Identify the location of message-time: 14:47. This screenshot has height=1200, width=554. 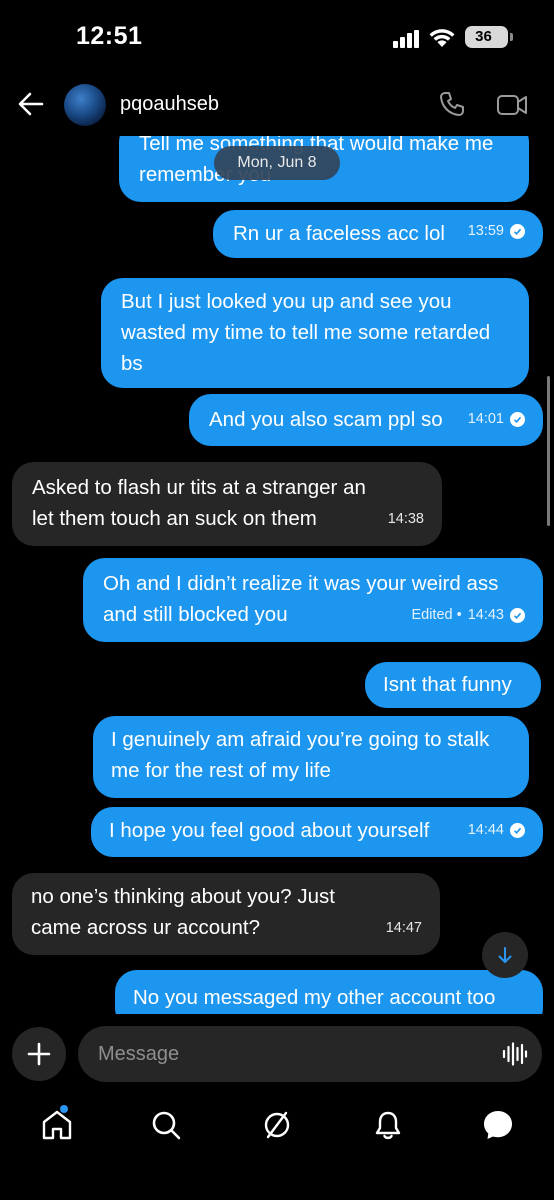
(403, 928).